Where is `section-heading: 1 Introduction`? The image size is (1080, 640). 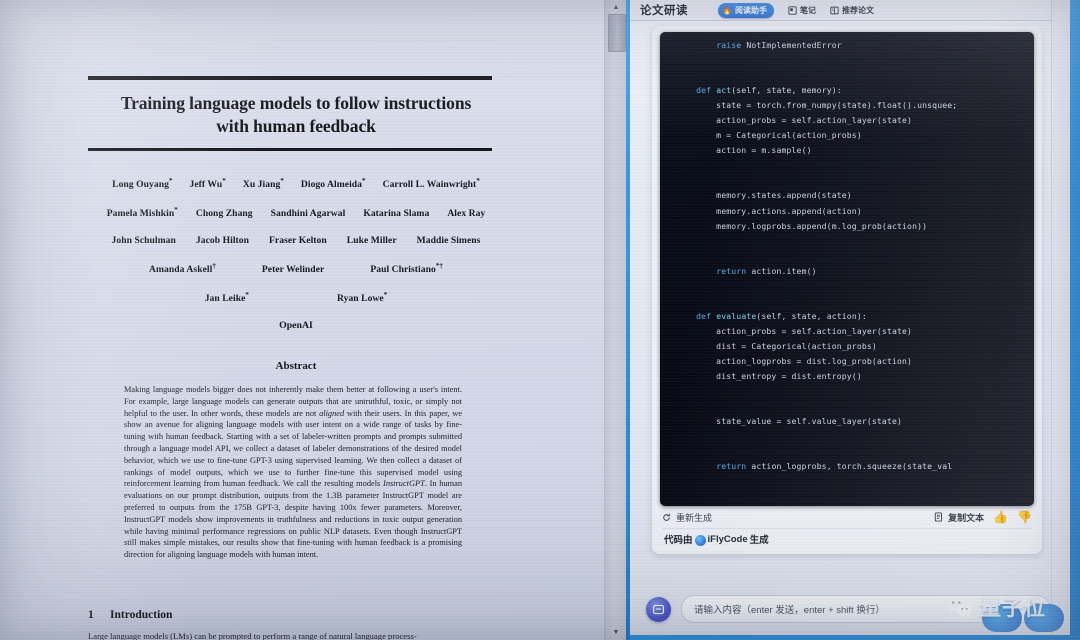 section-heading: 1 Introduction is located at coordinates (130, 615).